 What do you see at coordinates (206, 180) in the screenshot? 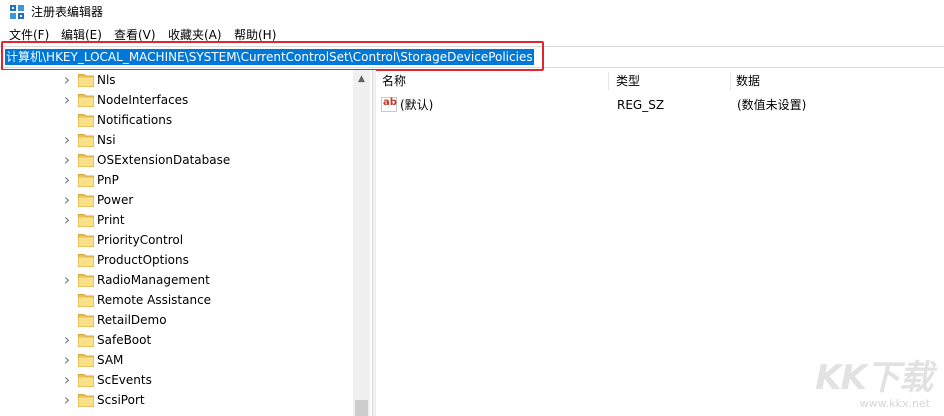
I see `tree-item: › PnP` at bounding box center [206, 180].